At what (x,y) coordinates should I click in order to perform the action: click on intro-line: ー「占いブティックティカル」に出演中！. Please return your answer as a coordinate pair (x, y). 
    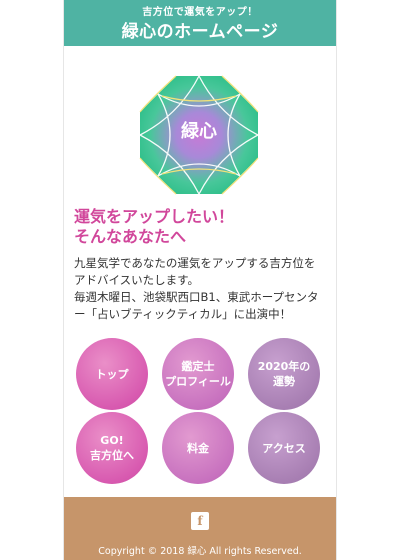
    Looking at the image, I should click on (183, 314).